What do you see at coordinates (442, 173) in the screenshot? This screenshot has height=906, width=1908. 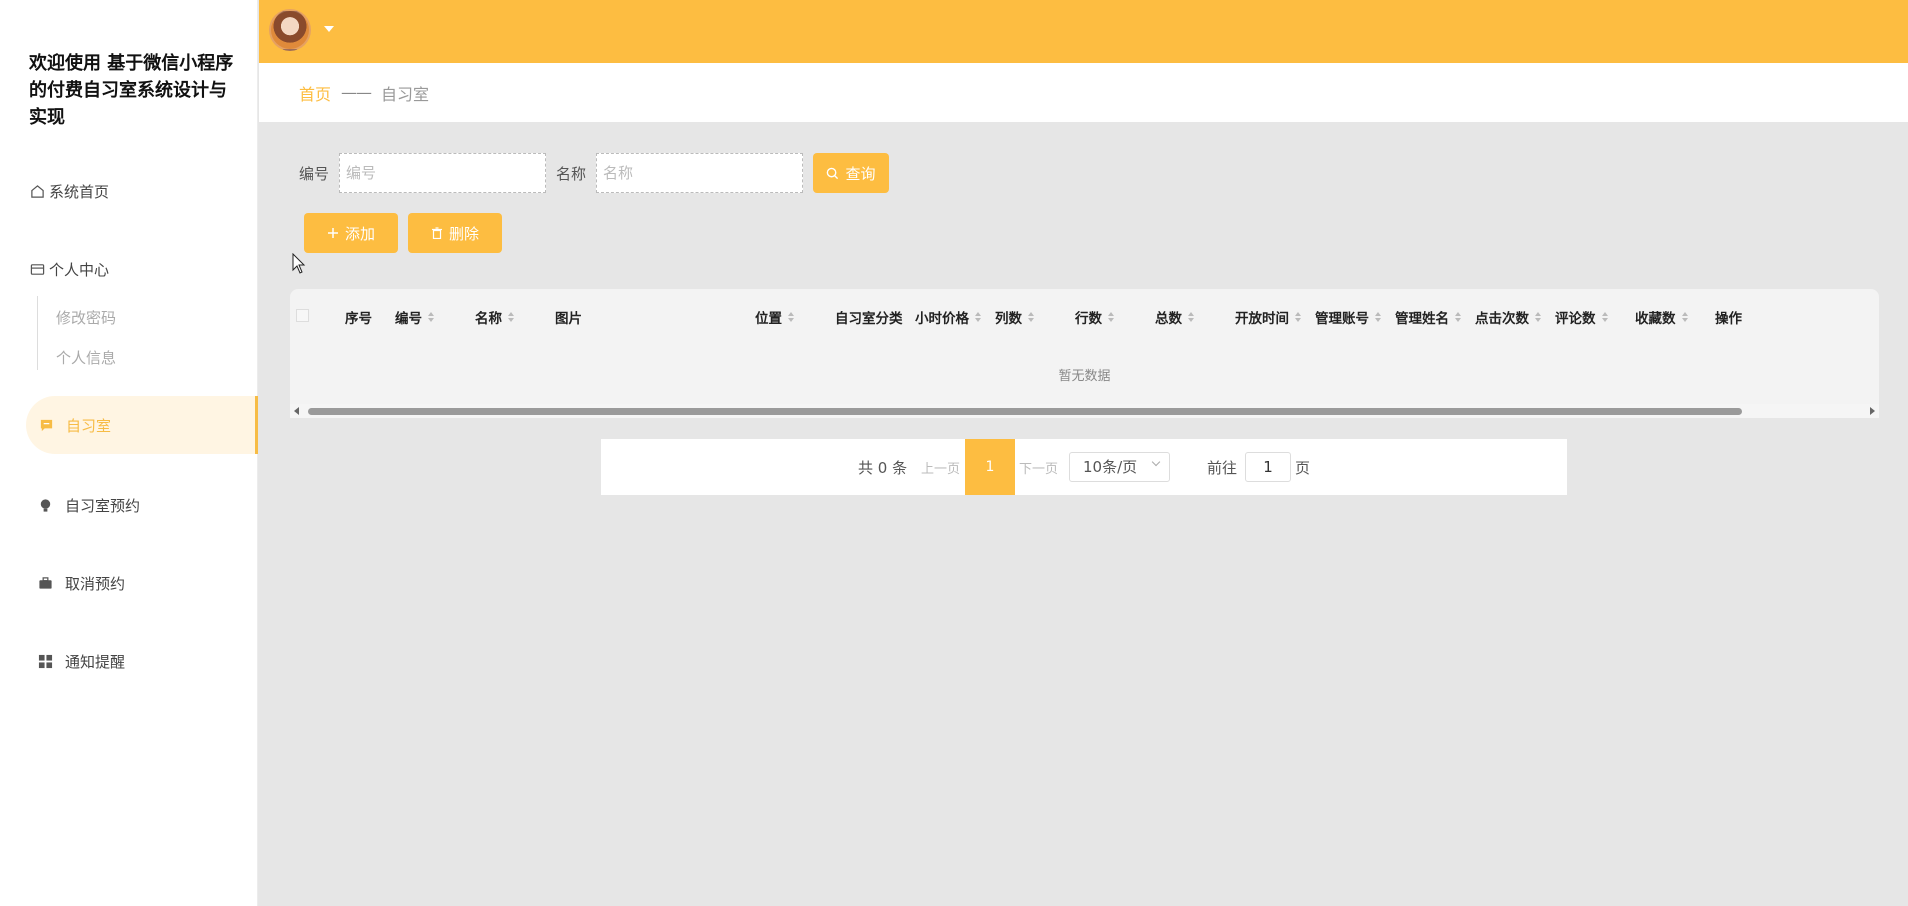 I see `id-input` at bounding box center [442, 173].